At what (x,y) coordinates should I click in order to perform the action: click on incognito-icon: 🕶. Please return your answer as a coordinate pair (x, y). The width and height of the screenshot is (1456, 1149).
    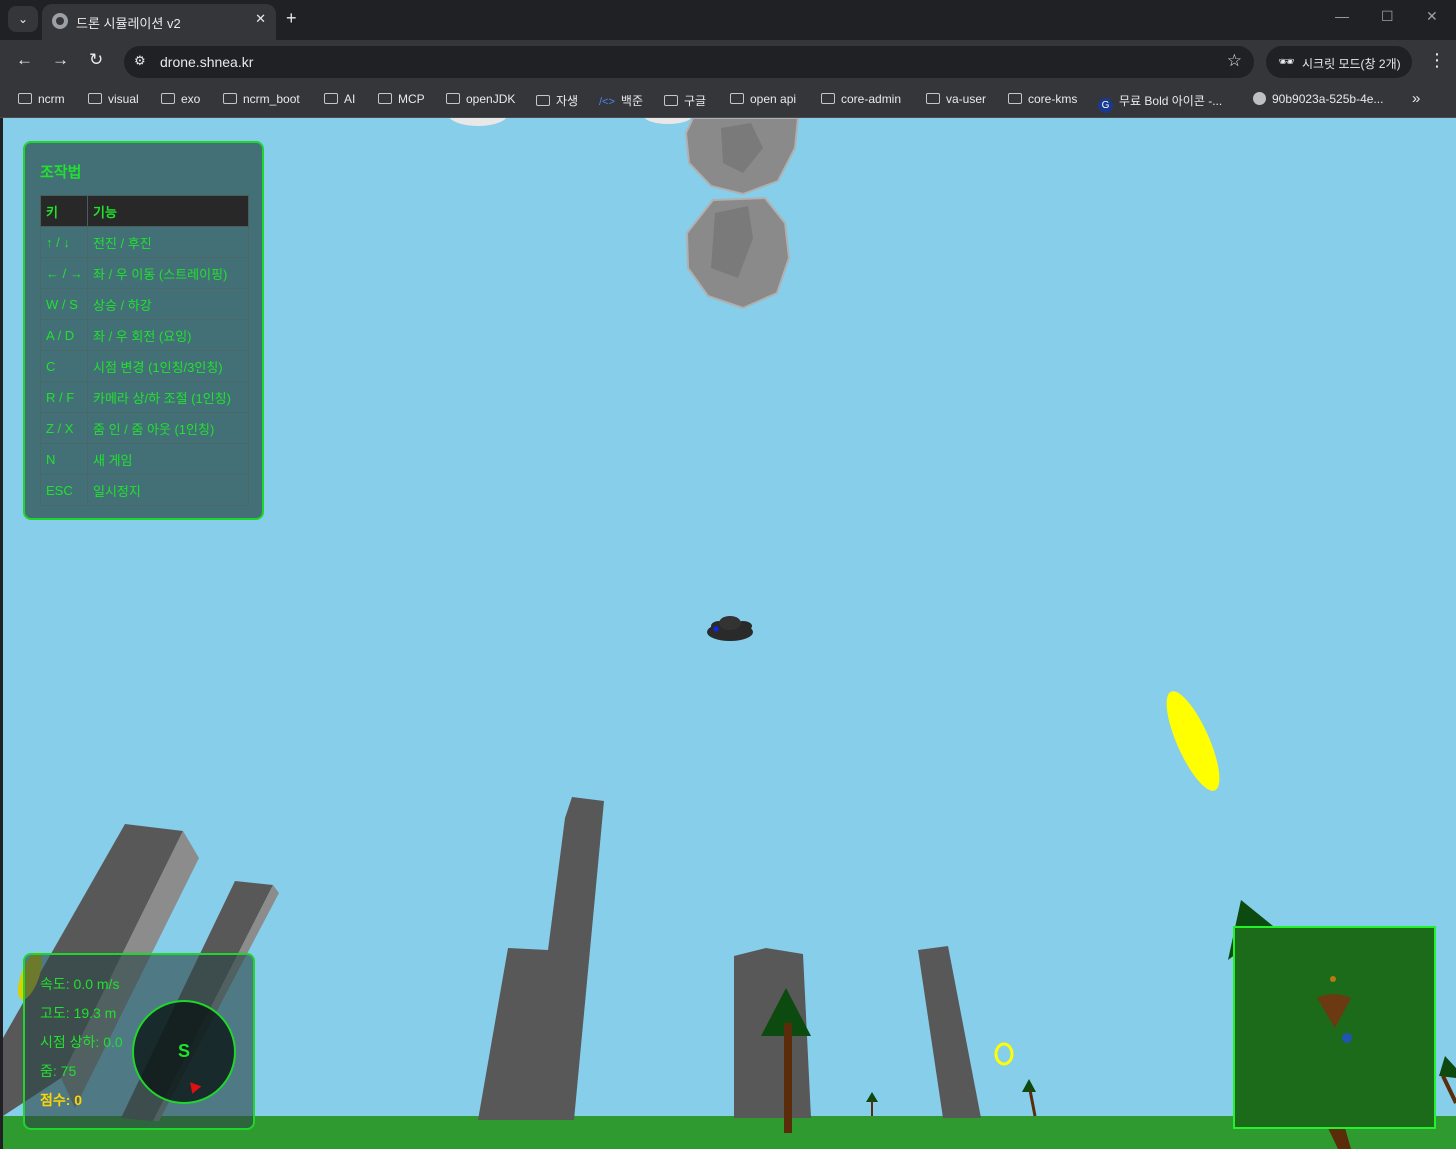
    Looking at the image, I should click on (1286, 61).